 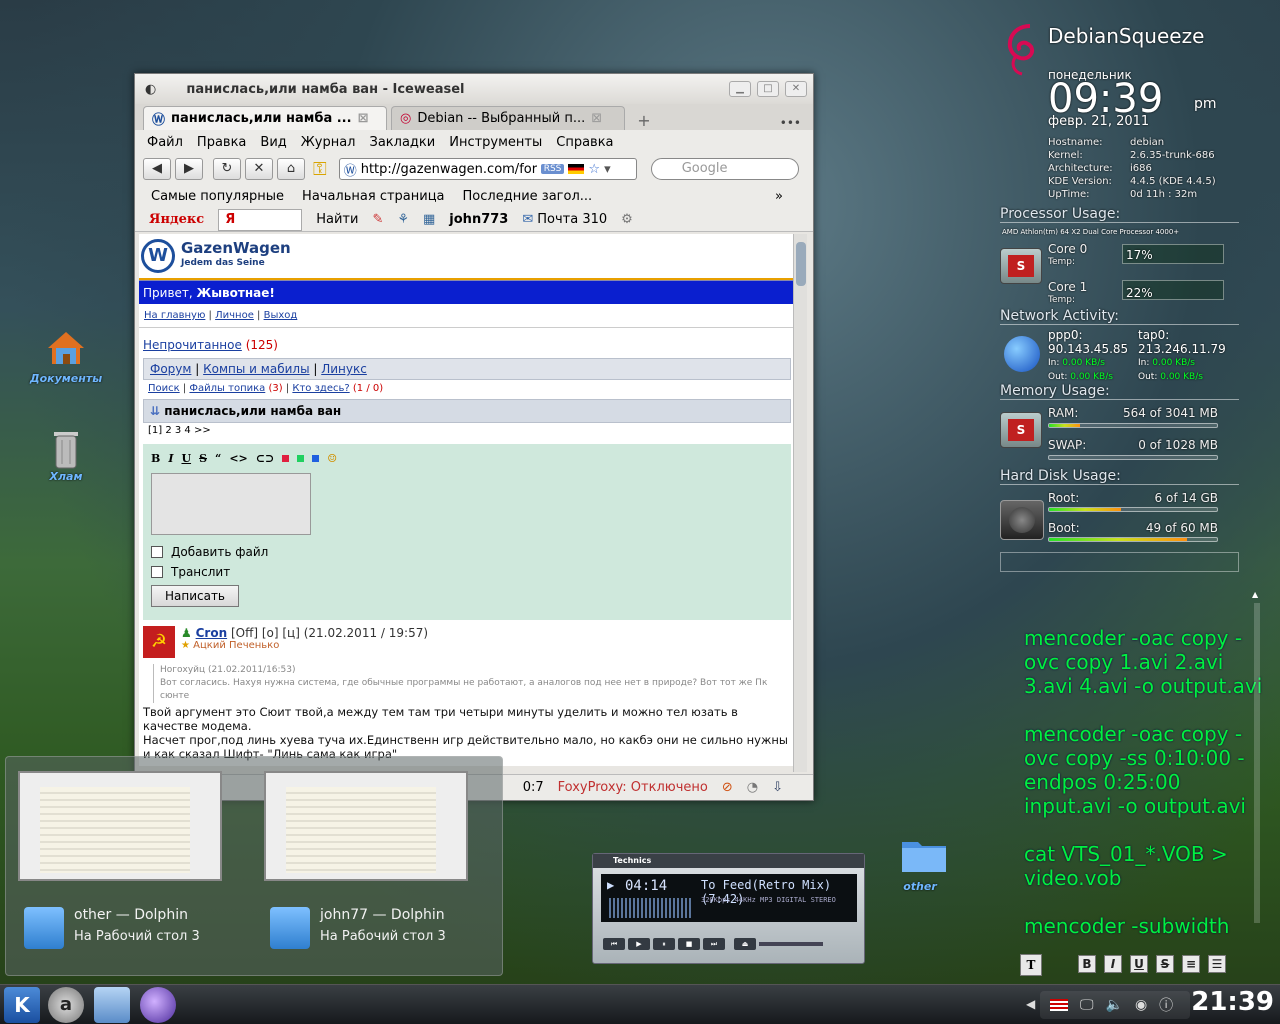 I want to click on pause-button: ⏸, so click(x=664, y=944).